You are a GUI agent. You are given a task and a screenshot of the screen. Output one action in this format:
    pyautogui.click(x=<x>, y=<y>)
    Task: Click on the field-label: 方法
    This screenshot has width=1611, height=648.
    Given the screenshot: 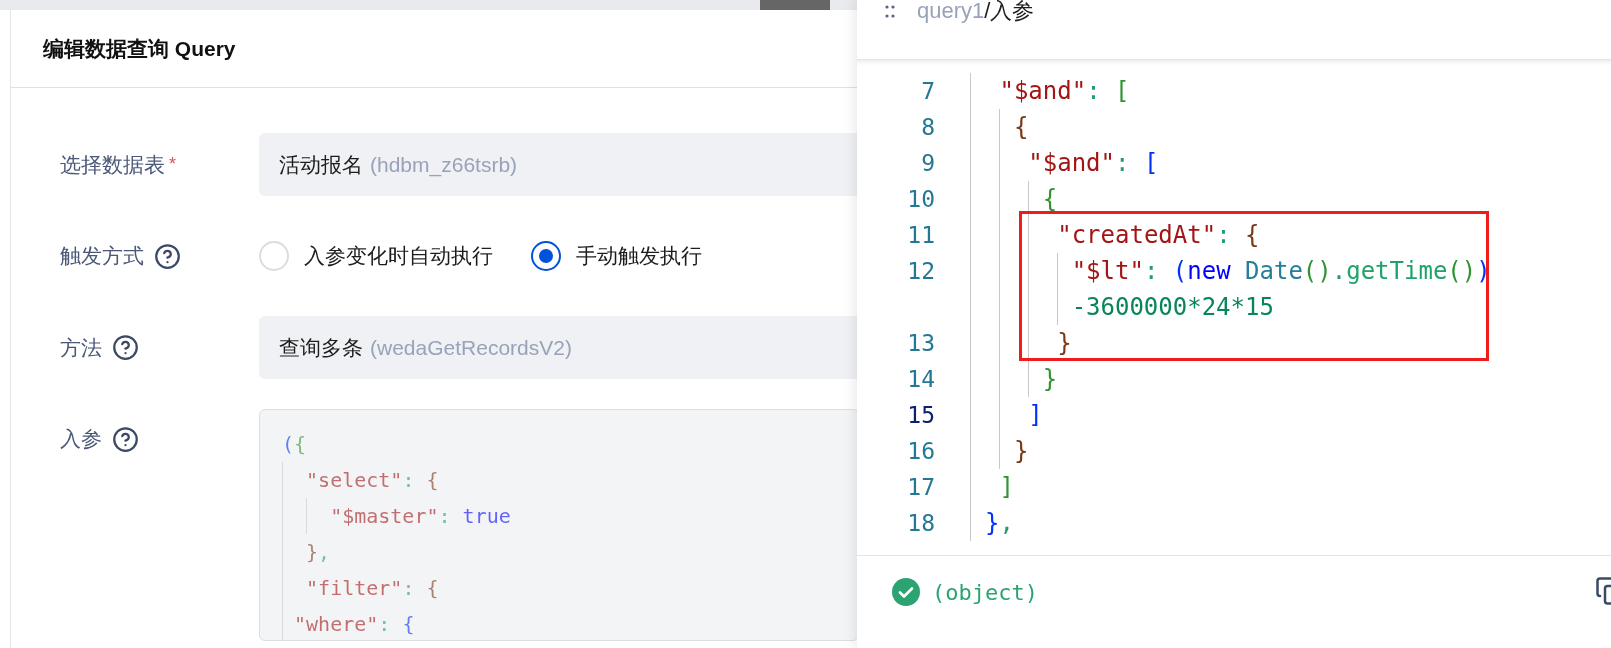 What is the action you would take?
    pyautogui.click(x=81, y=347)
    